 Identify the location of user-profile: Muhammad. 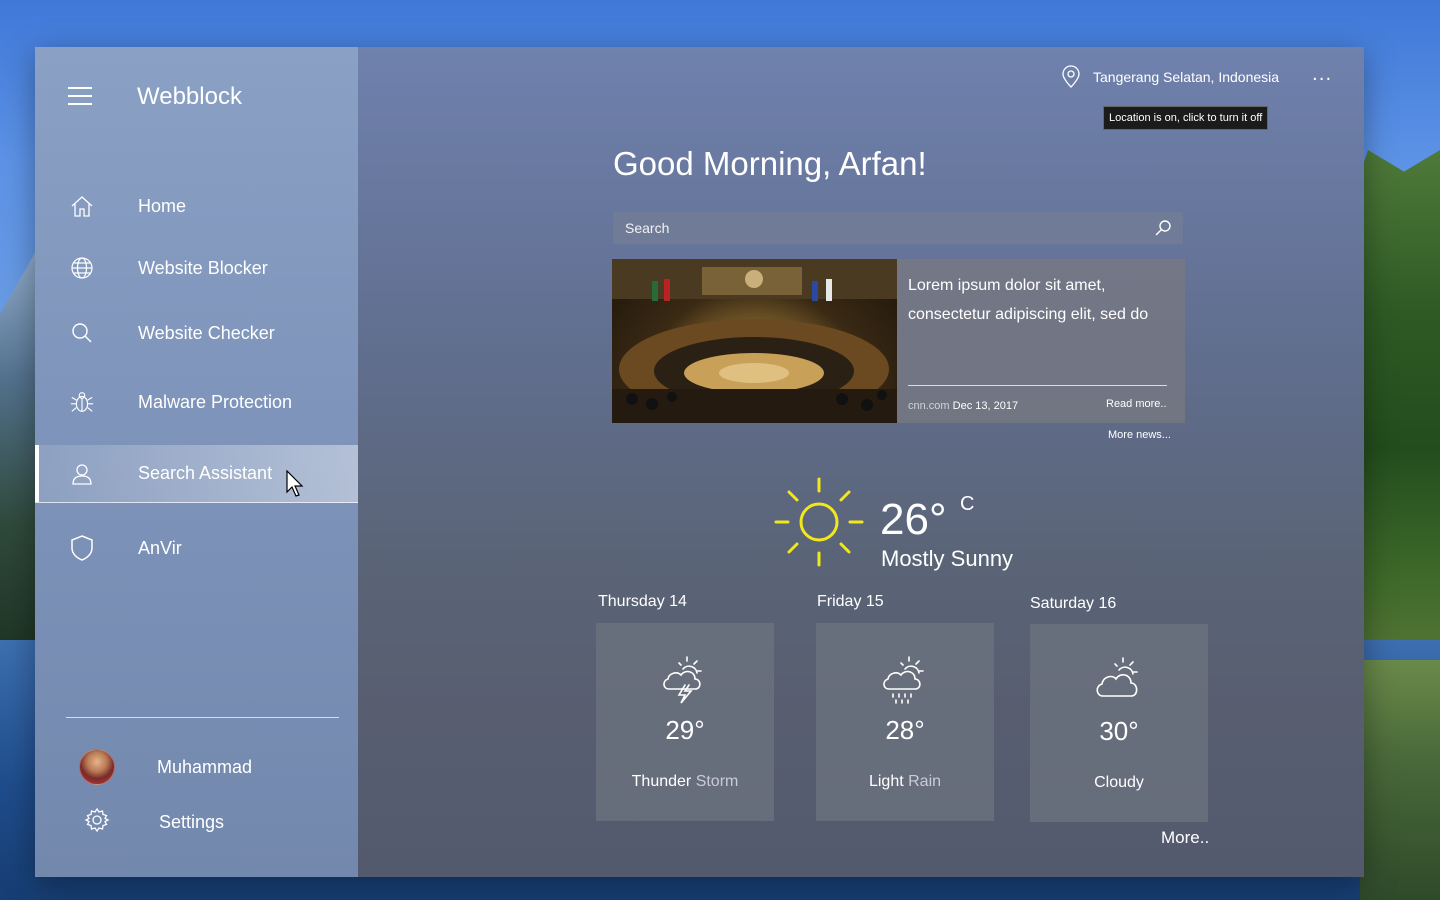
(165, 767).